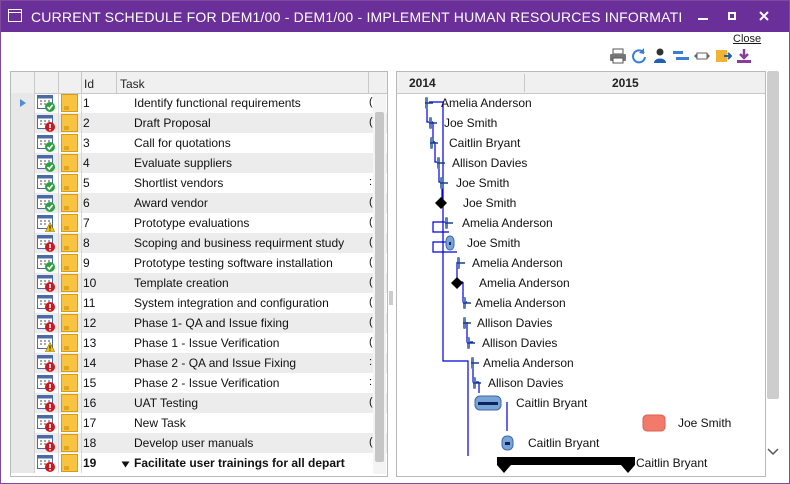 This screenshot has height=484, width=790. Describe the element at coordinates (199, 303) in the screenshot. I see `table-row: 11 System integration and configuration(` at that location.